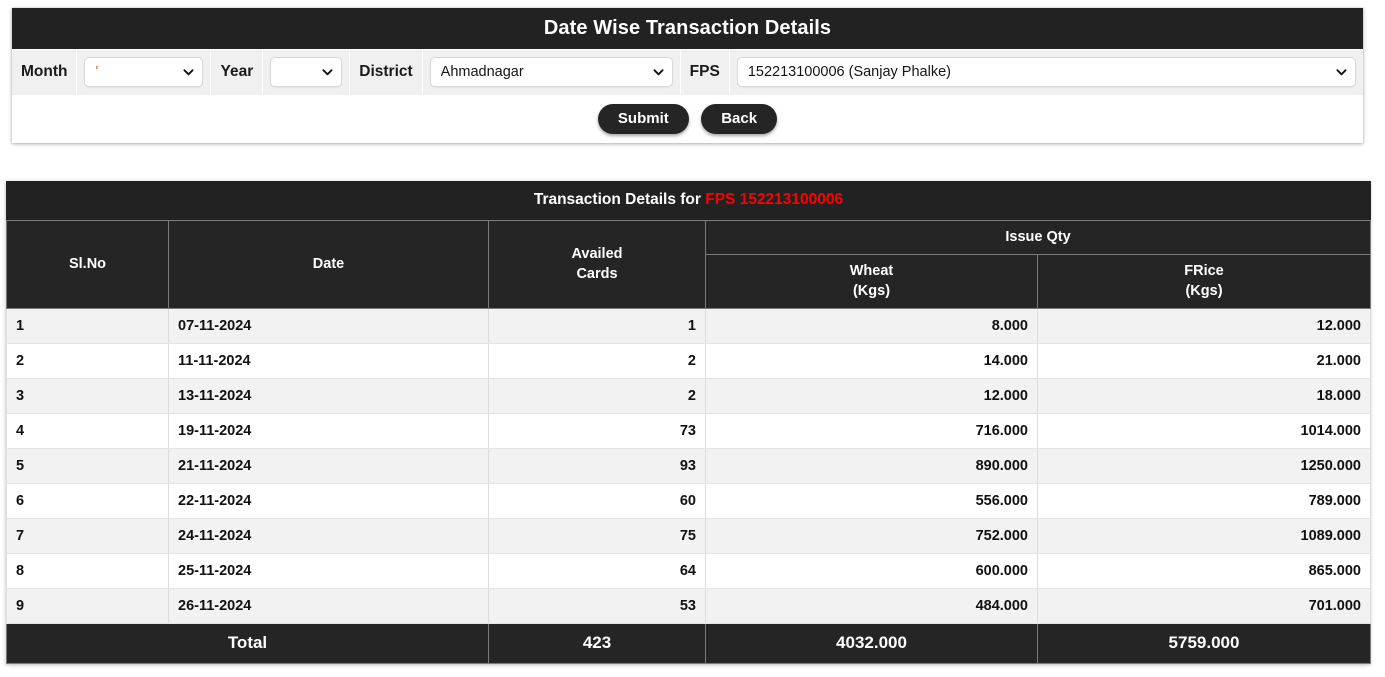 Image resolution: width=1385 pixels, height=677 pixels. What do you see at coordinates (1204, 501) in the screenshot?
I see `cell-frice: 789.000` at bounding box center [1204, 501].